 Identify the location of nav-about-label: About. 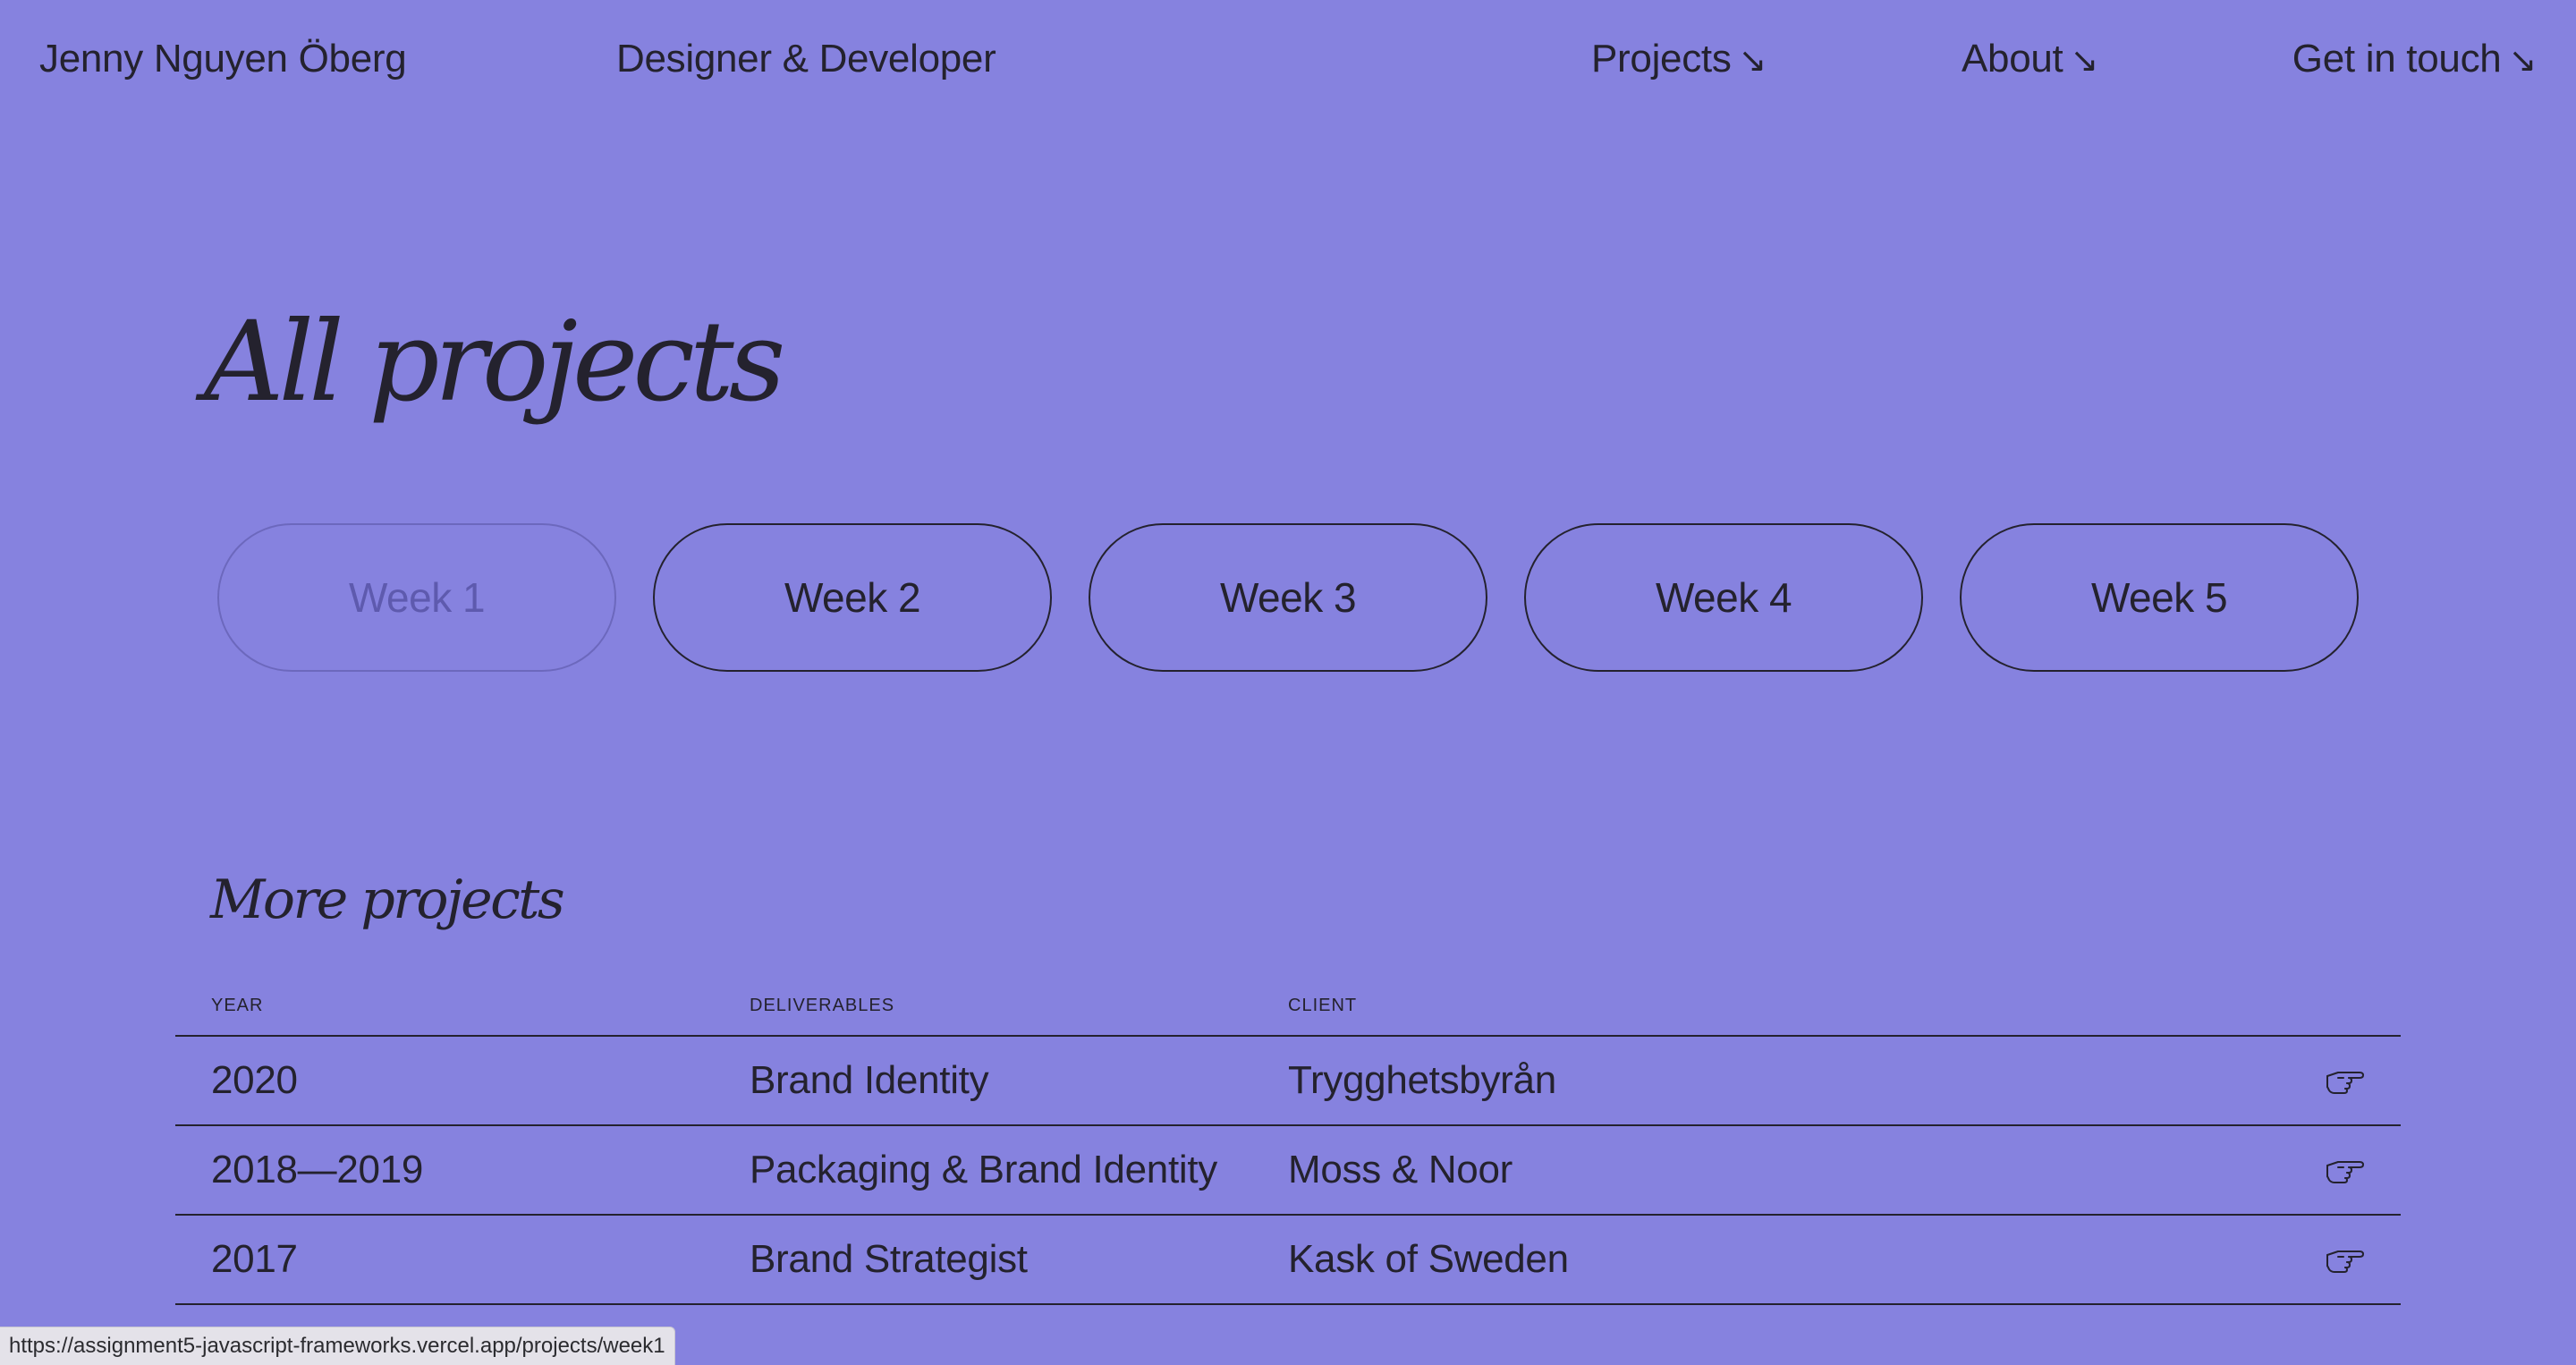
(2012, 59).